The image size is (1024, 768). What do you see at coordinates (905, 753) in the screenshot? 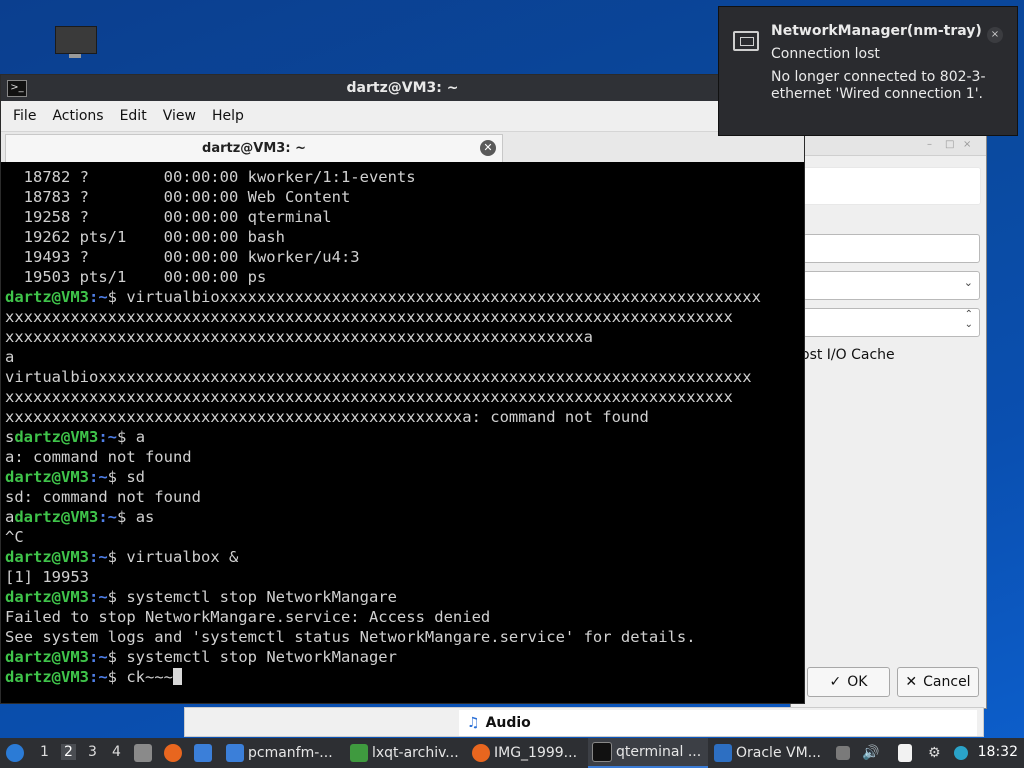
I see `clipboard-icon` at bounding box center [905, 753].